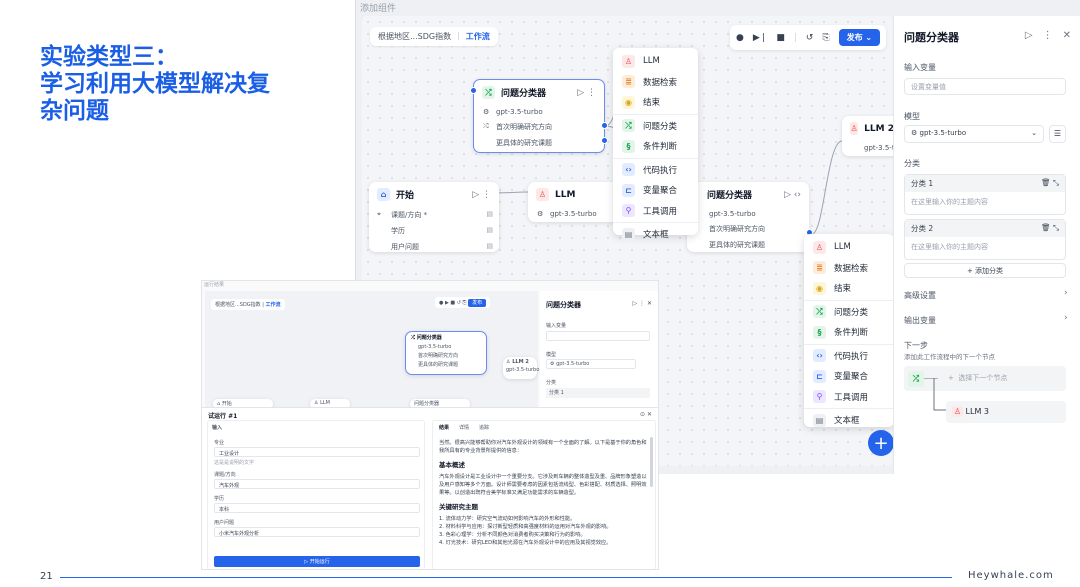 The height and width of the screenshot is (587, 1080). I want to click on run-icon: ▷, so click(1029, 35).